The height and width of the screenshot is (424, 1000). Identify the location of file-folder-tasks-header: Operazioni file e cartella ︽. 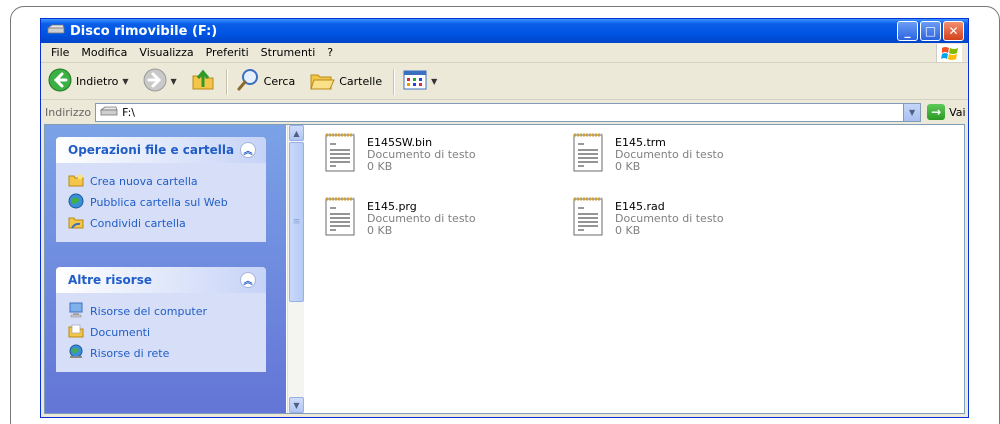
(161, 150).